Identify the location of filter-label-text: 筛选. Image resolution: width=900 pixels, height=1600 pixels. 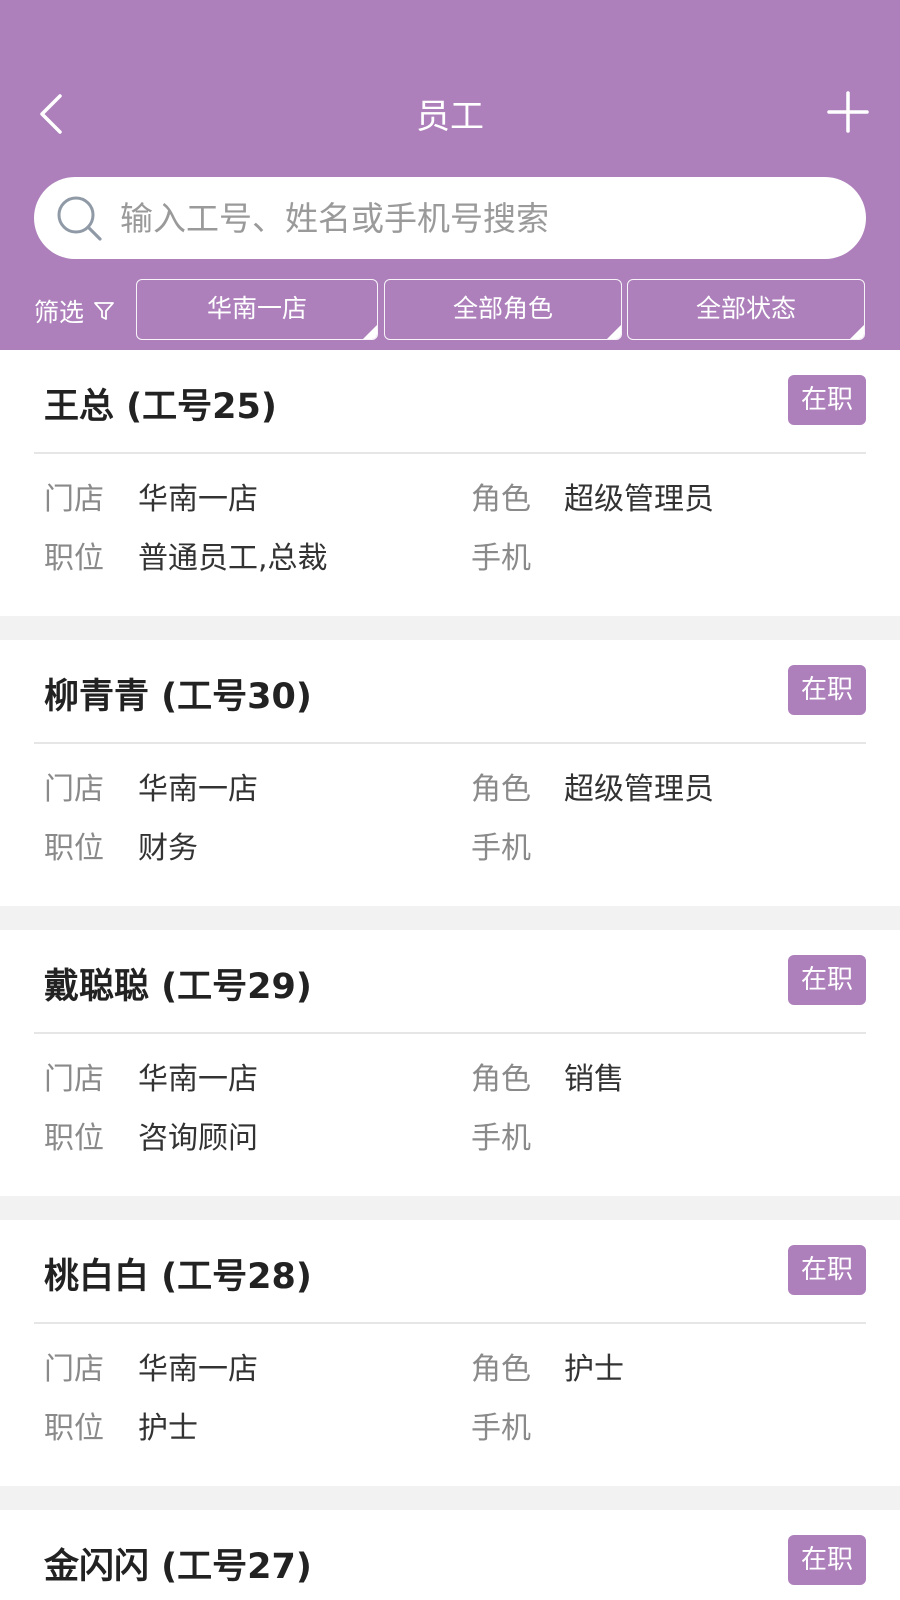
(59, 312).